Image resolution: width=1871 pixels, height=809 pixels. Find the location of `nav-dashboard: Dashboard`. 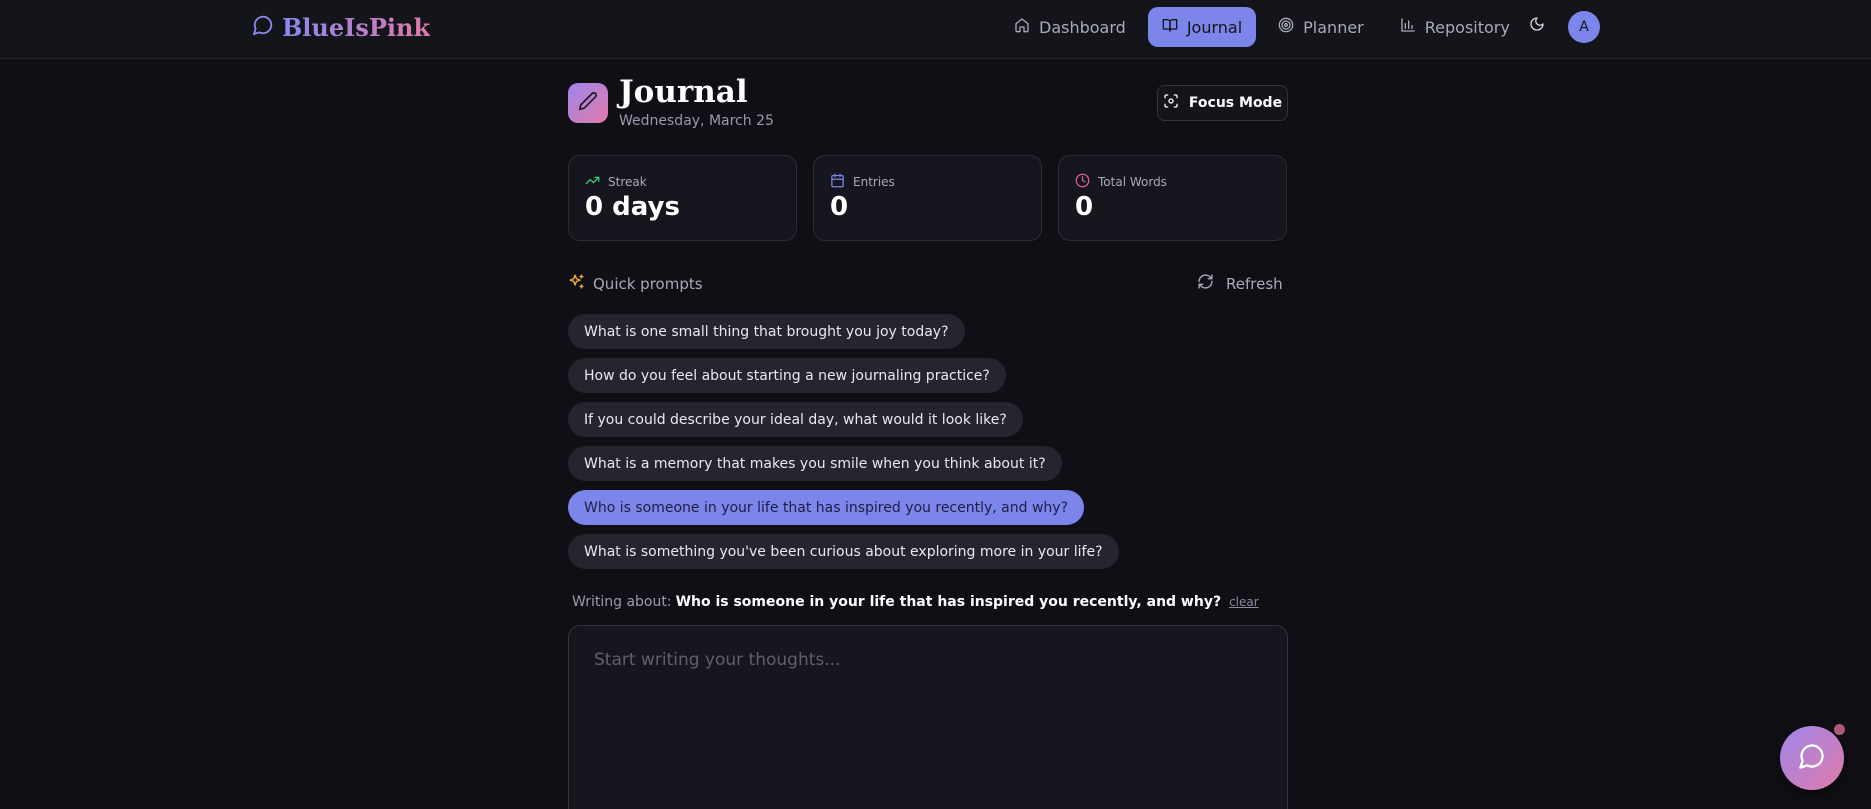

nav-dashboard: Dashboard is located at coordinates (1070, 27).